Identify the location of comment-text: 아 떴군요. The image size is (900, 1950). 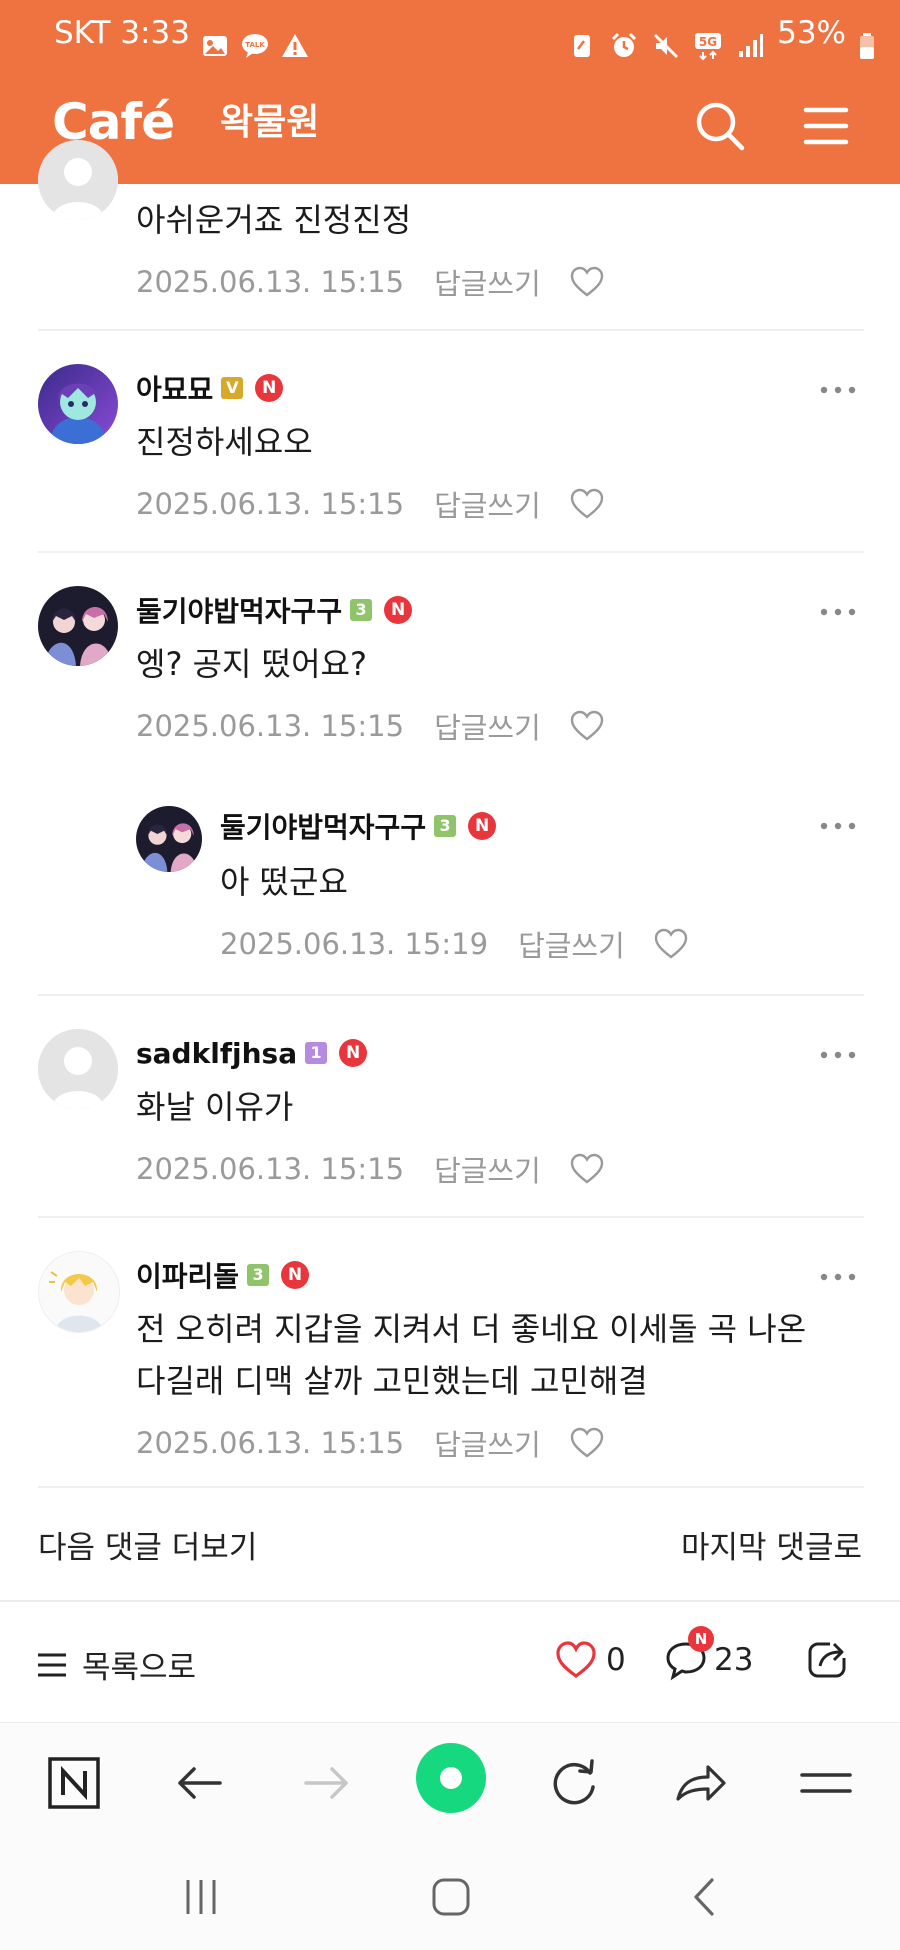
(284, 882).